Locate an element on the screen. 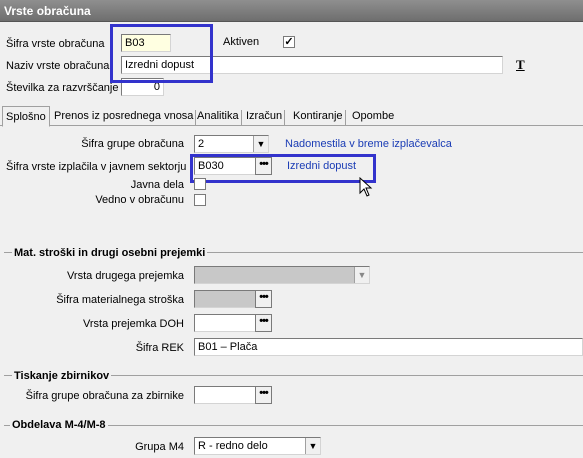 The image size is (583, 458). doh-input is located at coordinates (225, 323).